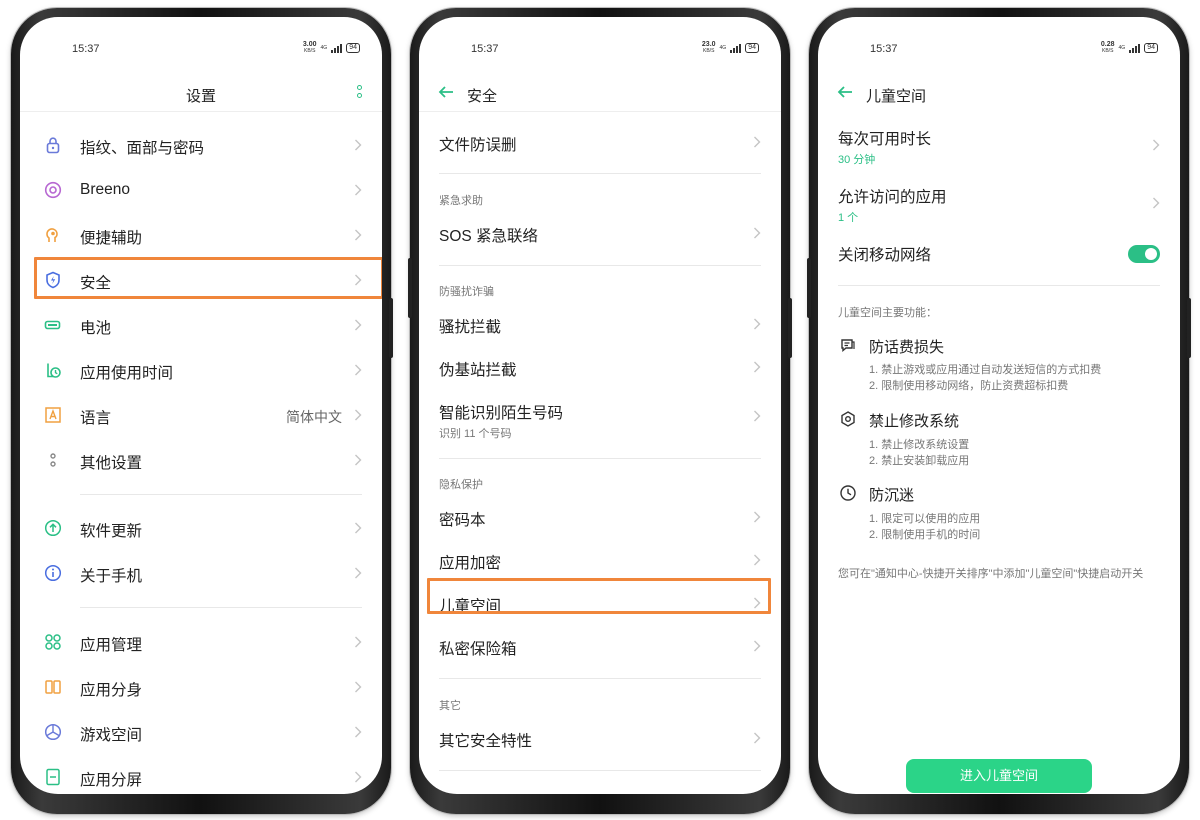 The width and height of the screenshot is (1200, 820). What do you see at coordinates (857, 160) in the screenshot?
I see `setting-value: 30 分钟` at bounding box center [857, 160].